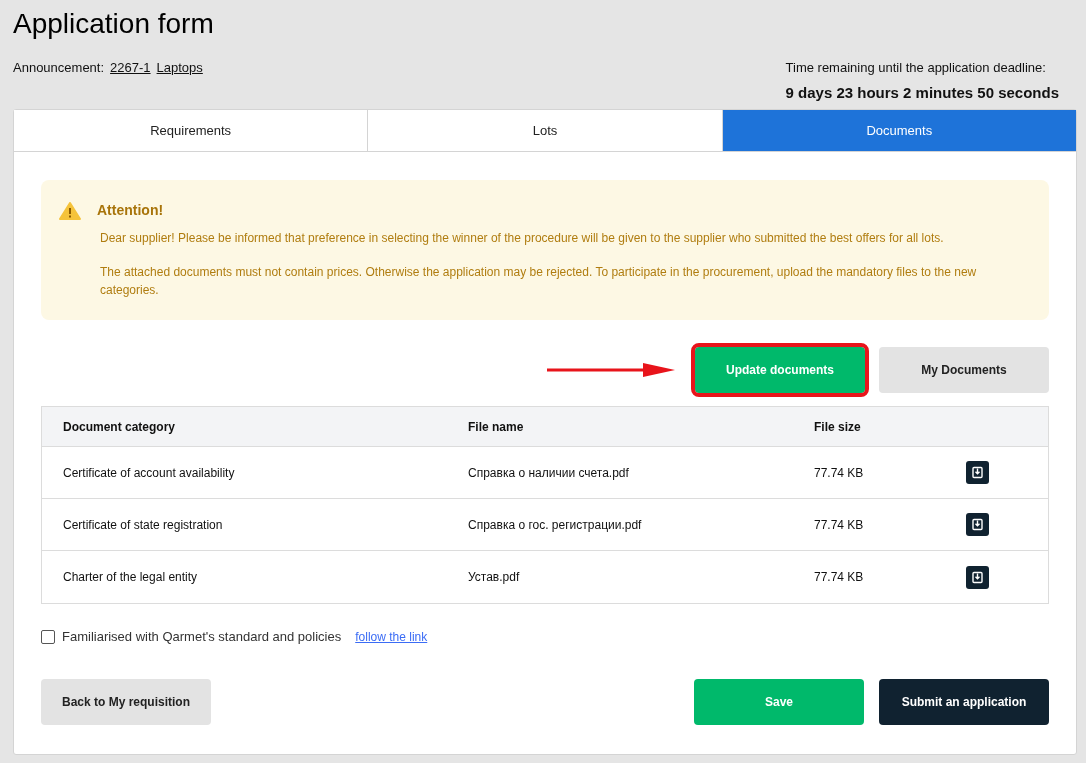 The image size is (1086, 763). What do you see at coordinates (838, 427) in the screenshot?
I see `column-header: File size` at bounding box center [838, 427].